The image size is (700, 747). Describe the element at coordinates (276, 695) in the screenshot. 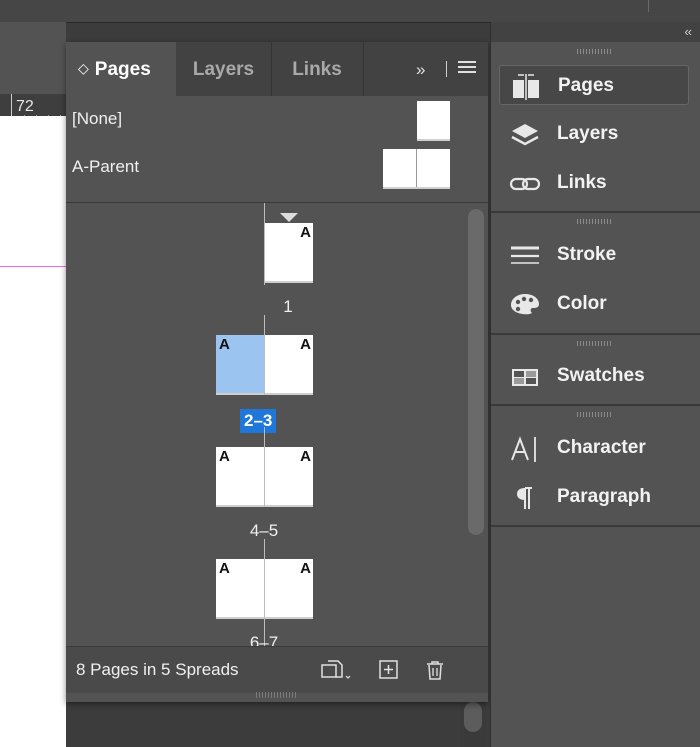

I see `panel-resize-grip` at that location.